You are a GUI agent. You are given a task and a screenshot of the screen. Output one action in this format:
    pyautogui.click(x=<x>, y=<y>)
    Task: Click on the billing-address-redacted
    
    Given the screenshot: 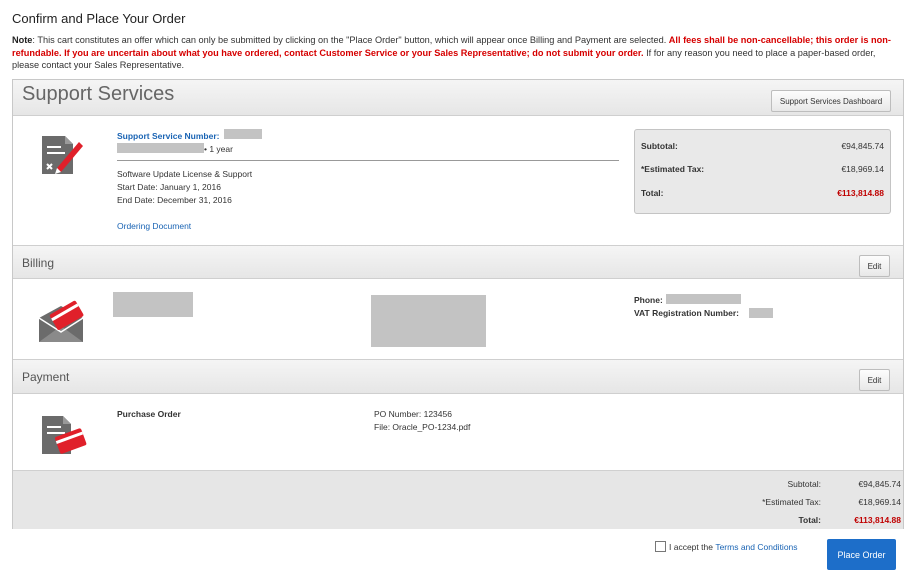 What is the action you would take?
    pyautogui.click(x=428, y=321)
    